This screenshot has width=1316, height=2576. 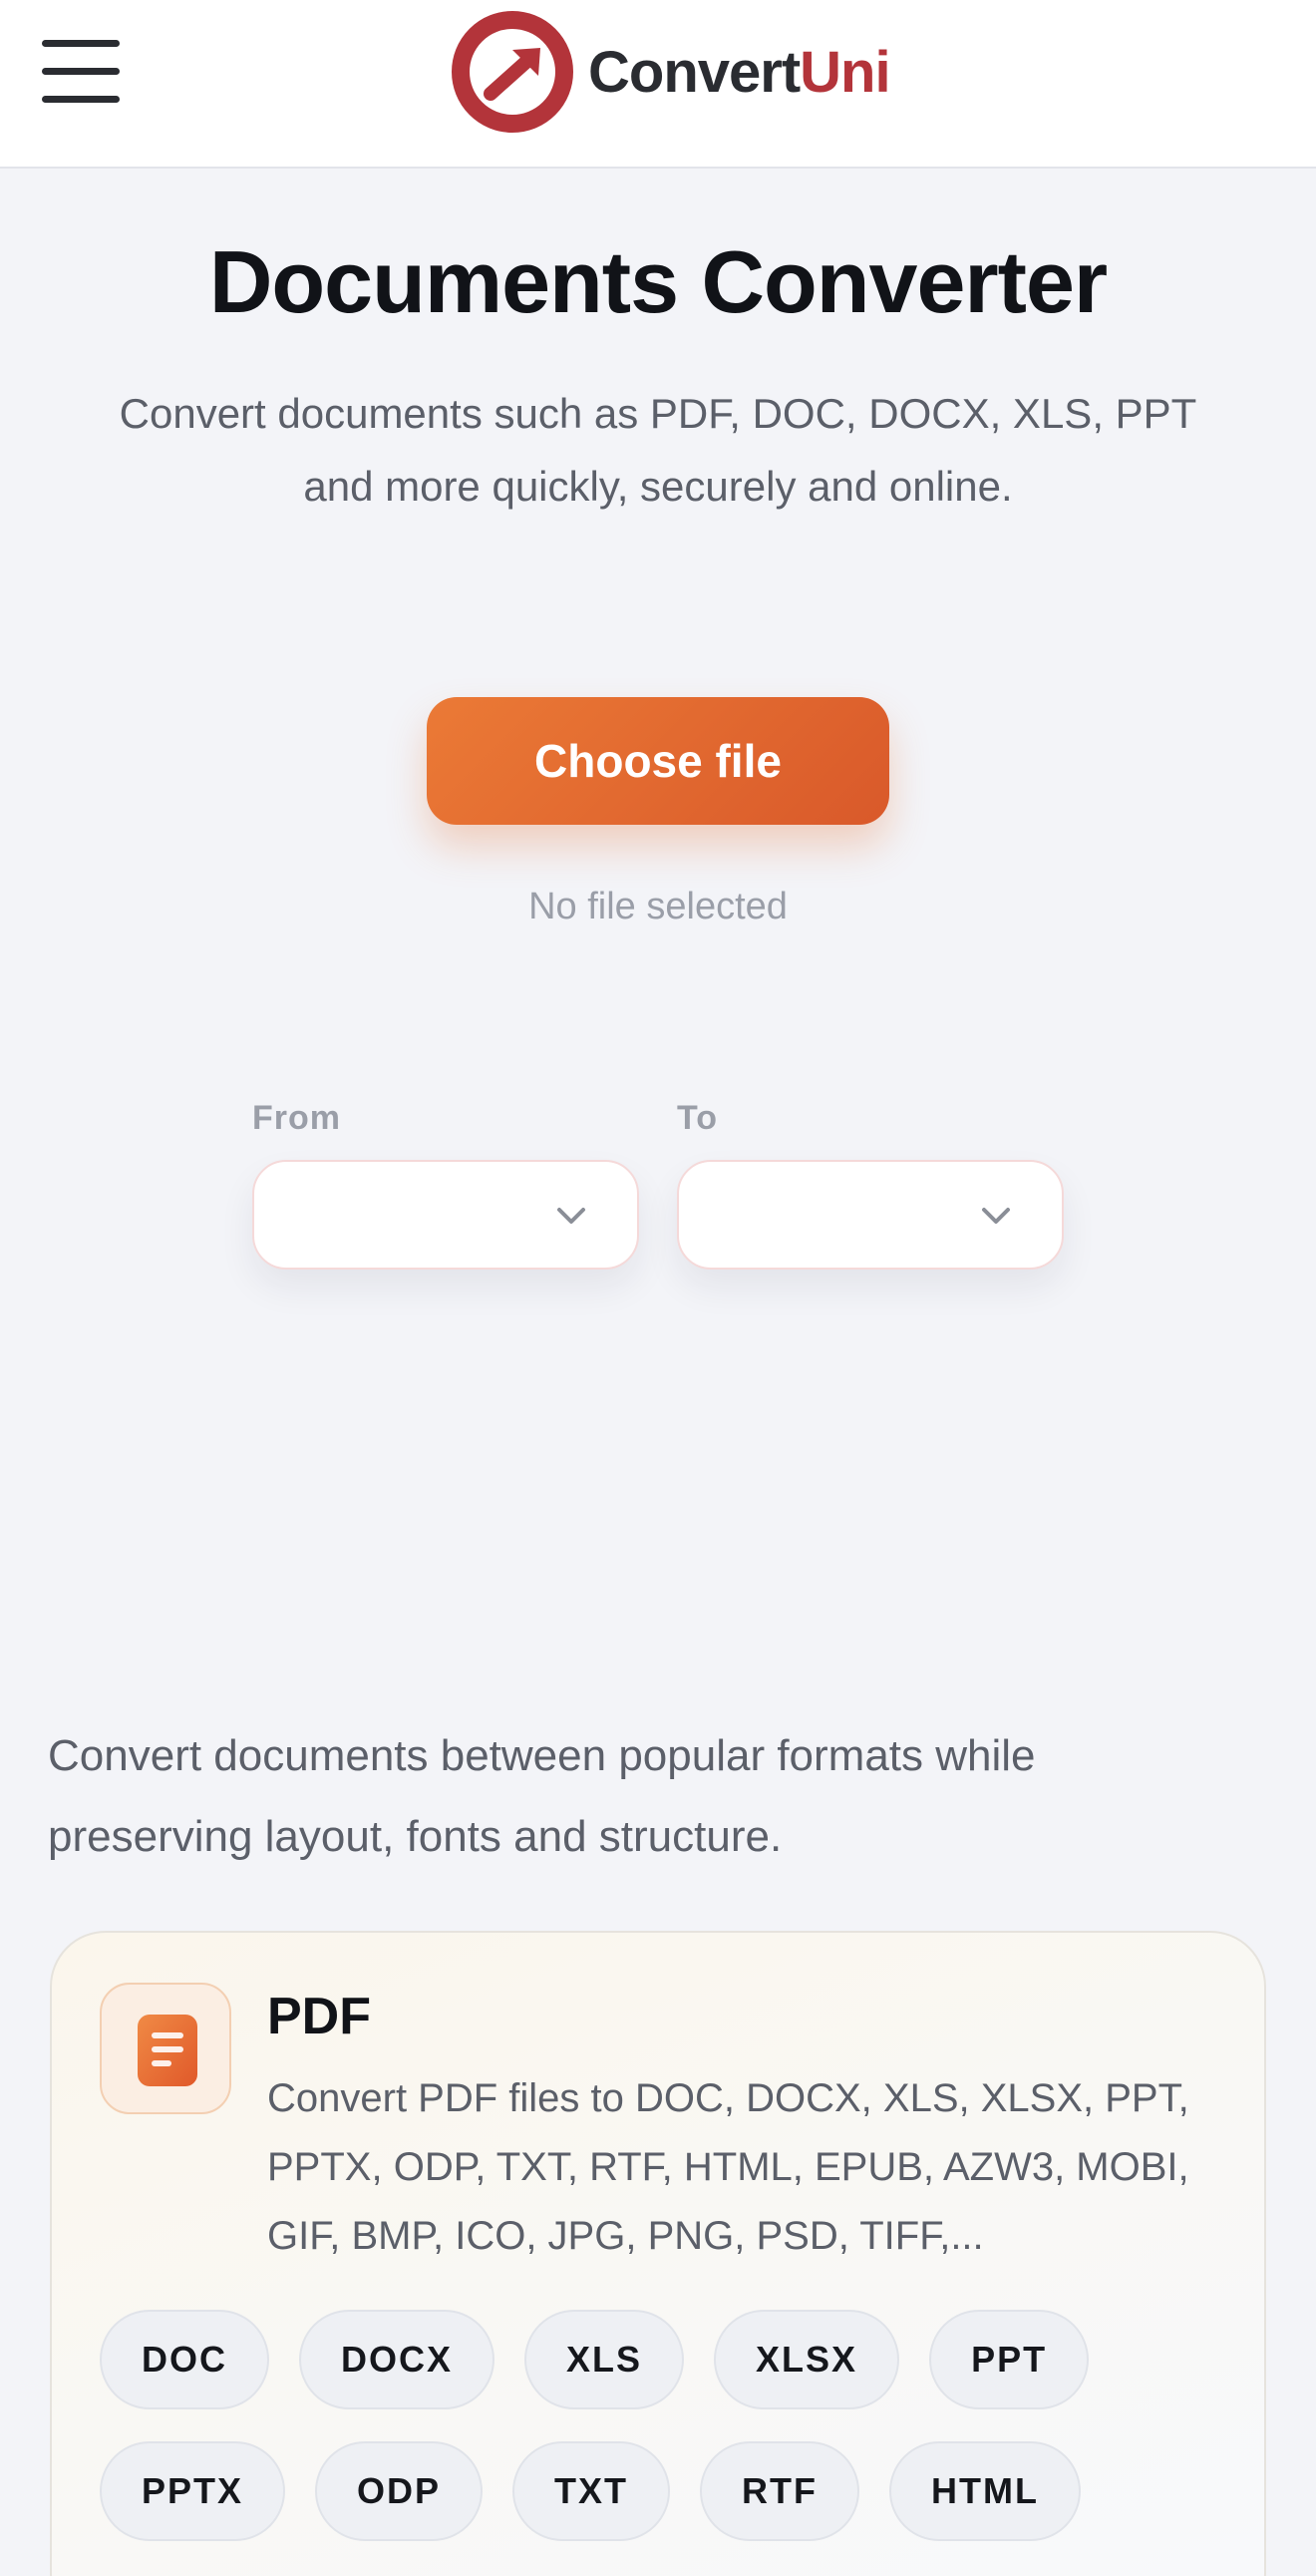 I want to click on format-chip-rtf: RTF, so click(x=780, y=2491).